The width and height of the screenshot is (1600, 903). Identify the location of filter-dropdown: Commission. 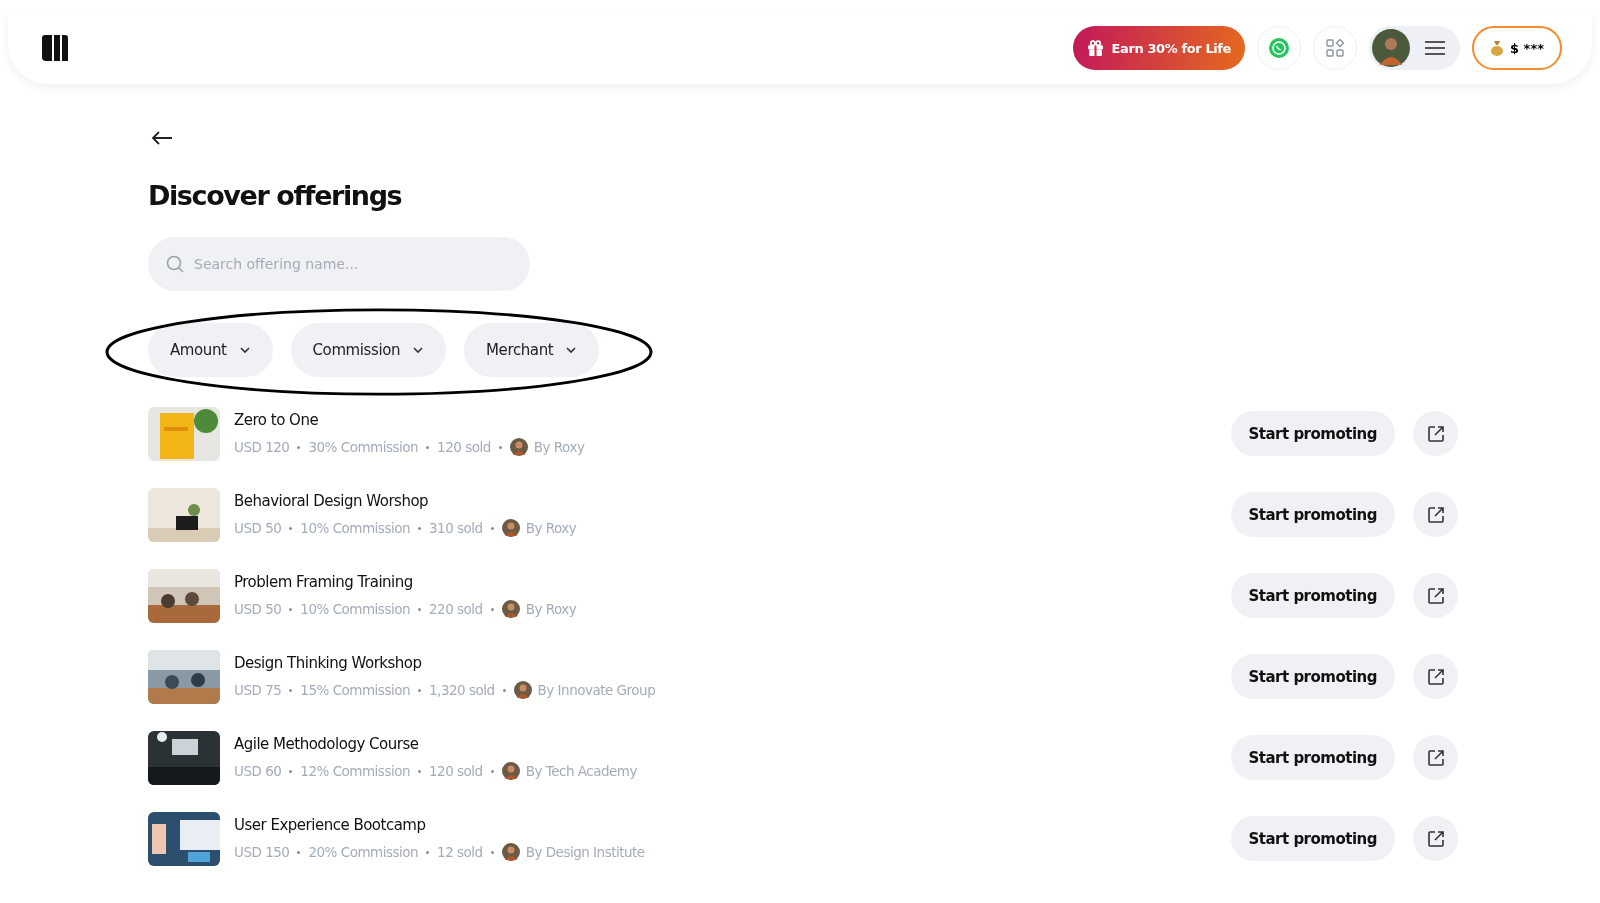
(368, 350).